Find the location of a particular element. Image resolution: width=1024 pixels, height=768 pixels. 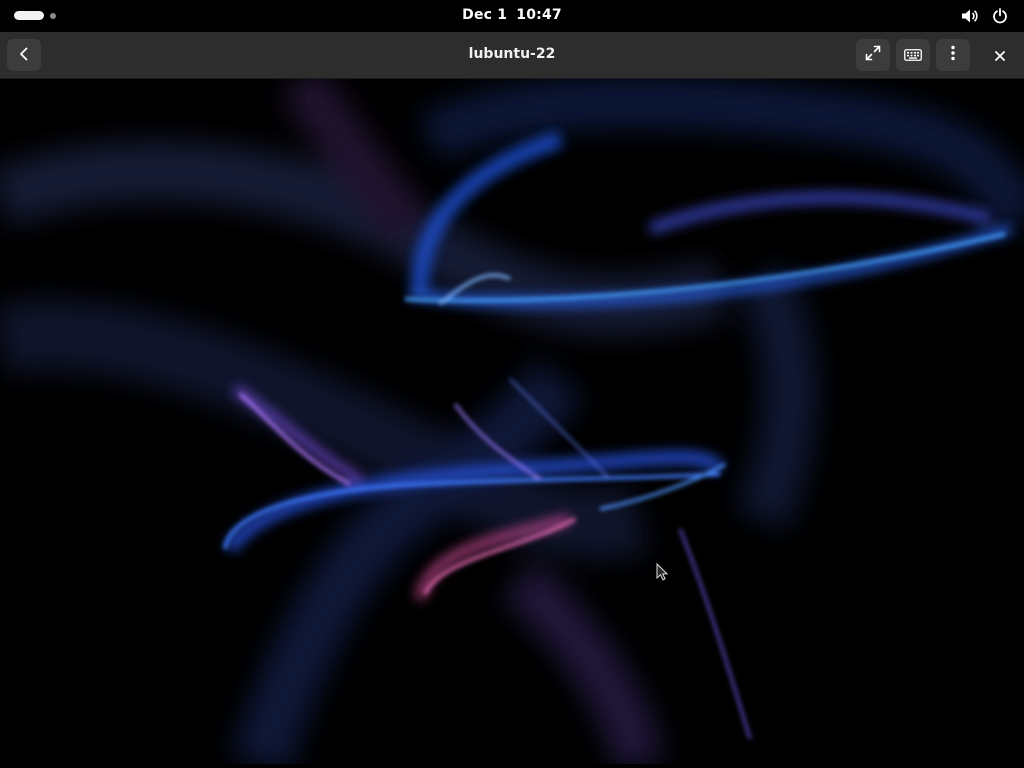

fullscreen-button is located at coordinates (873, 55).